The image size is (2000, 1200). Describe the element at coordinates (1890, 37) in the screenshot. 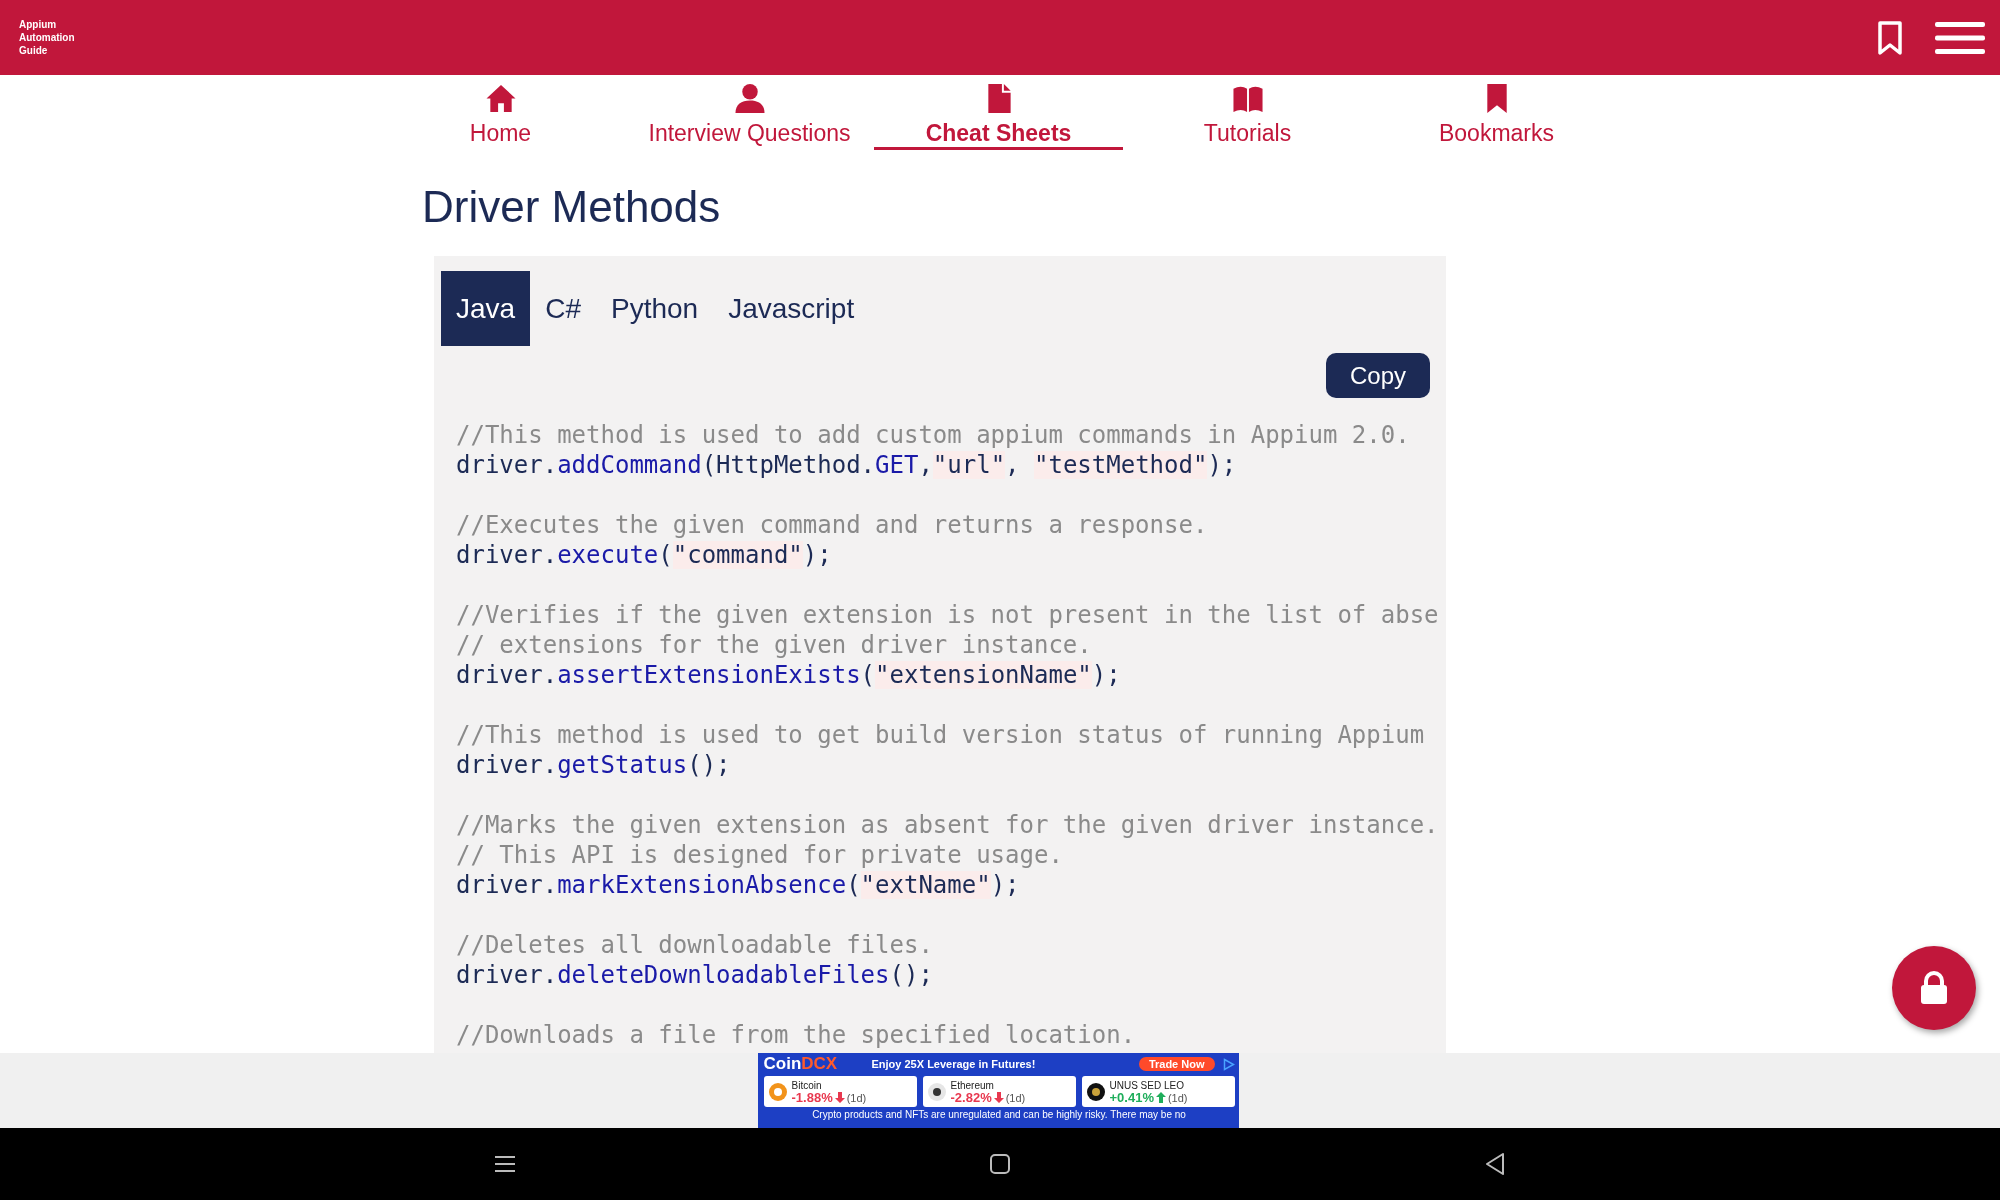

I see `bookmark-icon` at that location.